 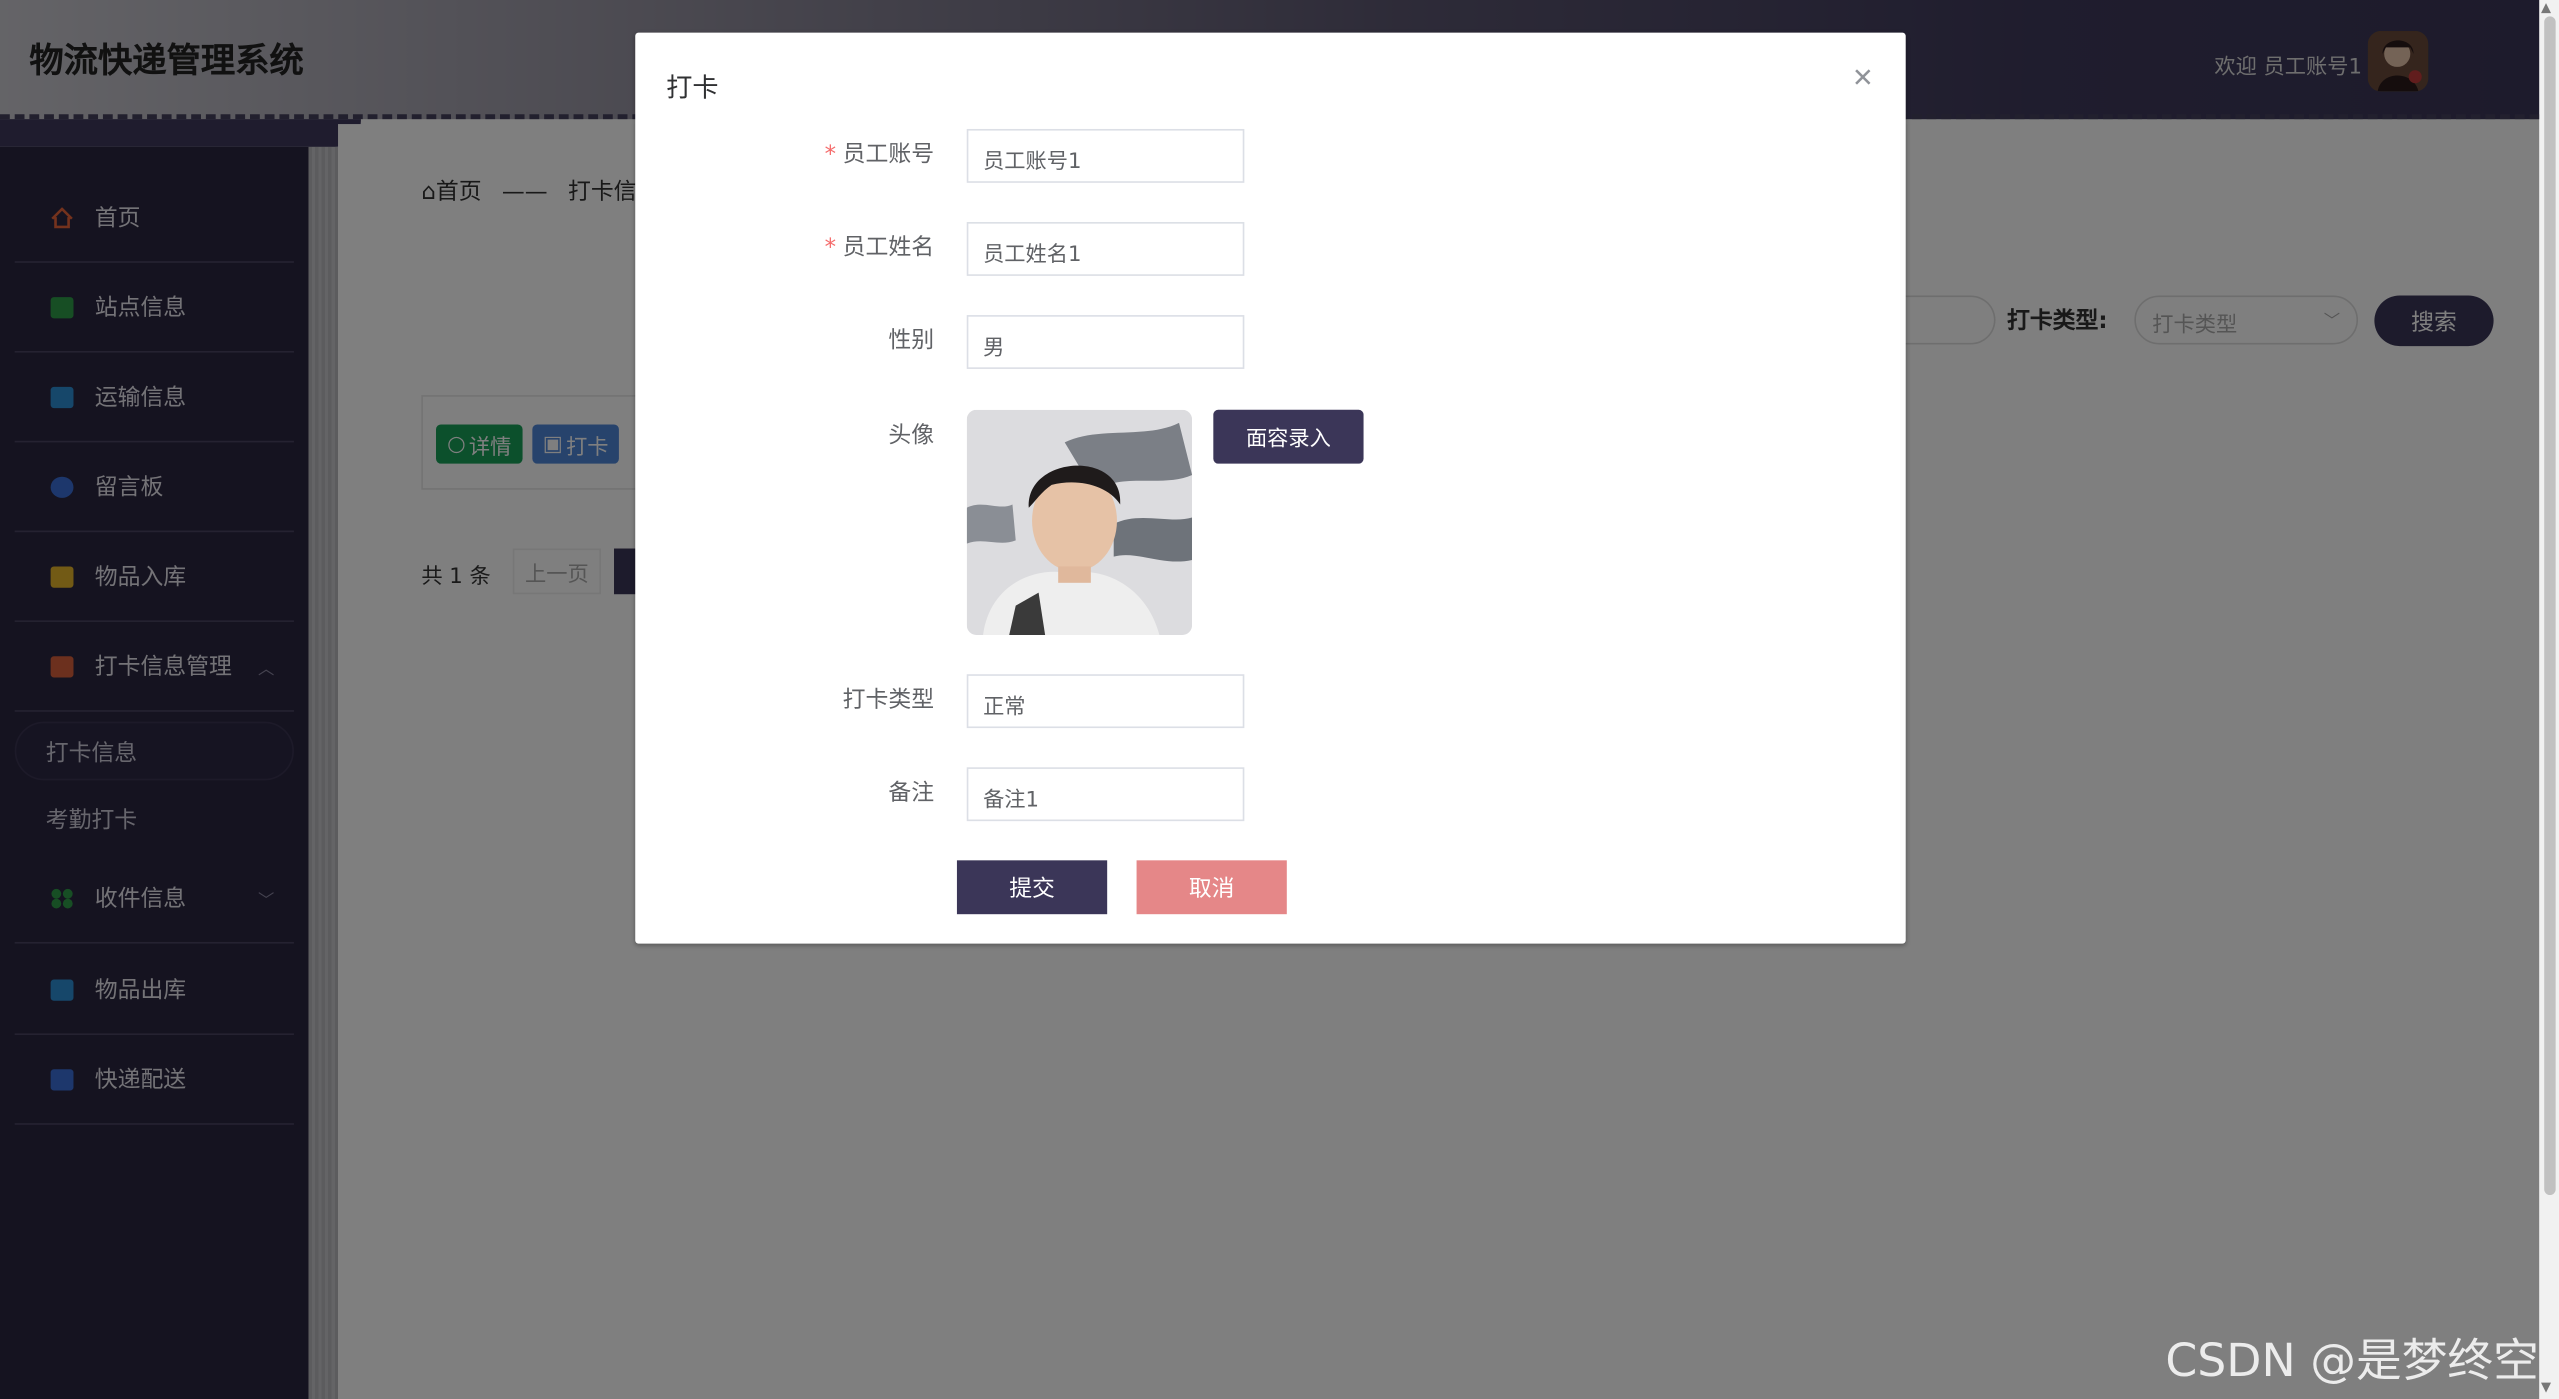 What do you see at coordinates (1105, 155) in the screenshot?
I see `account-field: 员工账号1` at bounding box center [1105, 155].